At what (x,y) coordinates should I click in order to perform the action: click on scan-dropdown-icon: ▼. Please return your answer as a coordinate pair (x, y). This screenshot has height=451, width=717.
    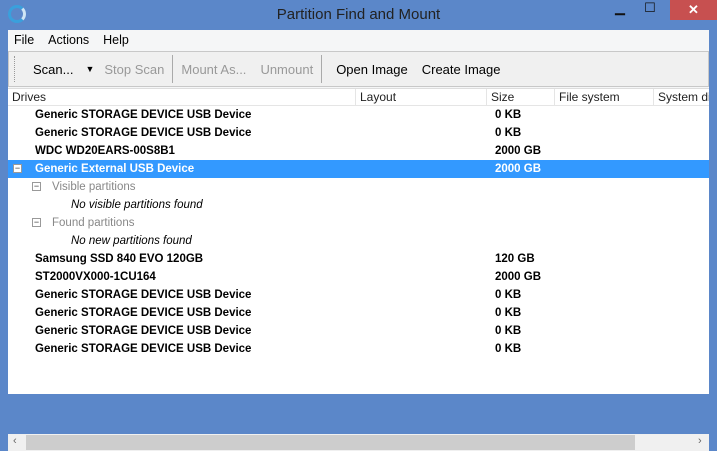
    Looking at the image, I should click on (89, 69).